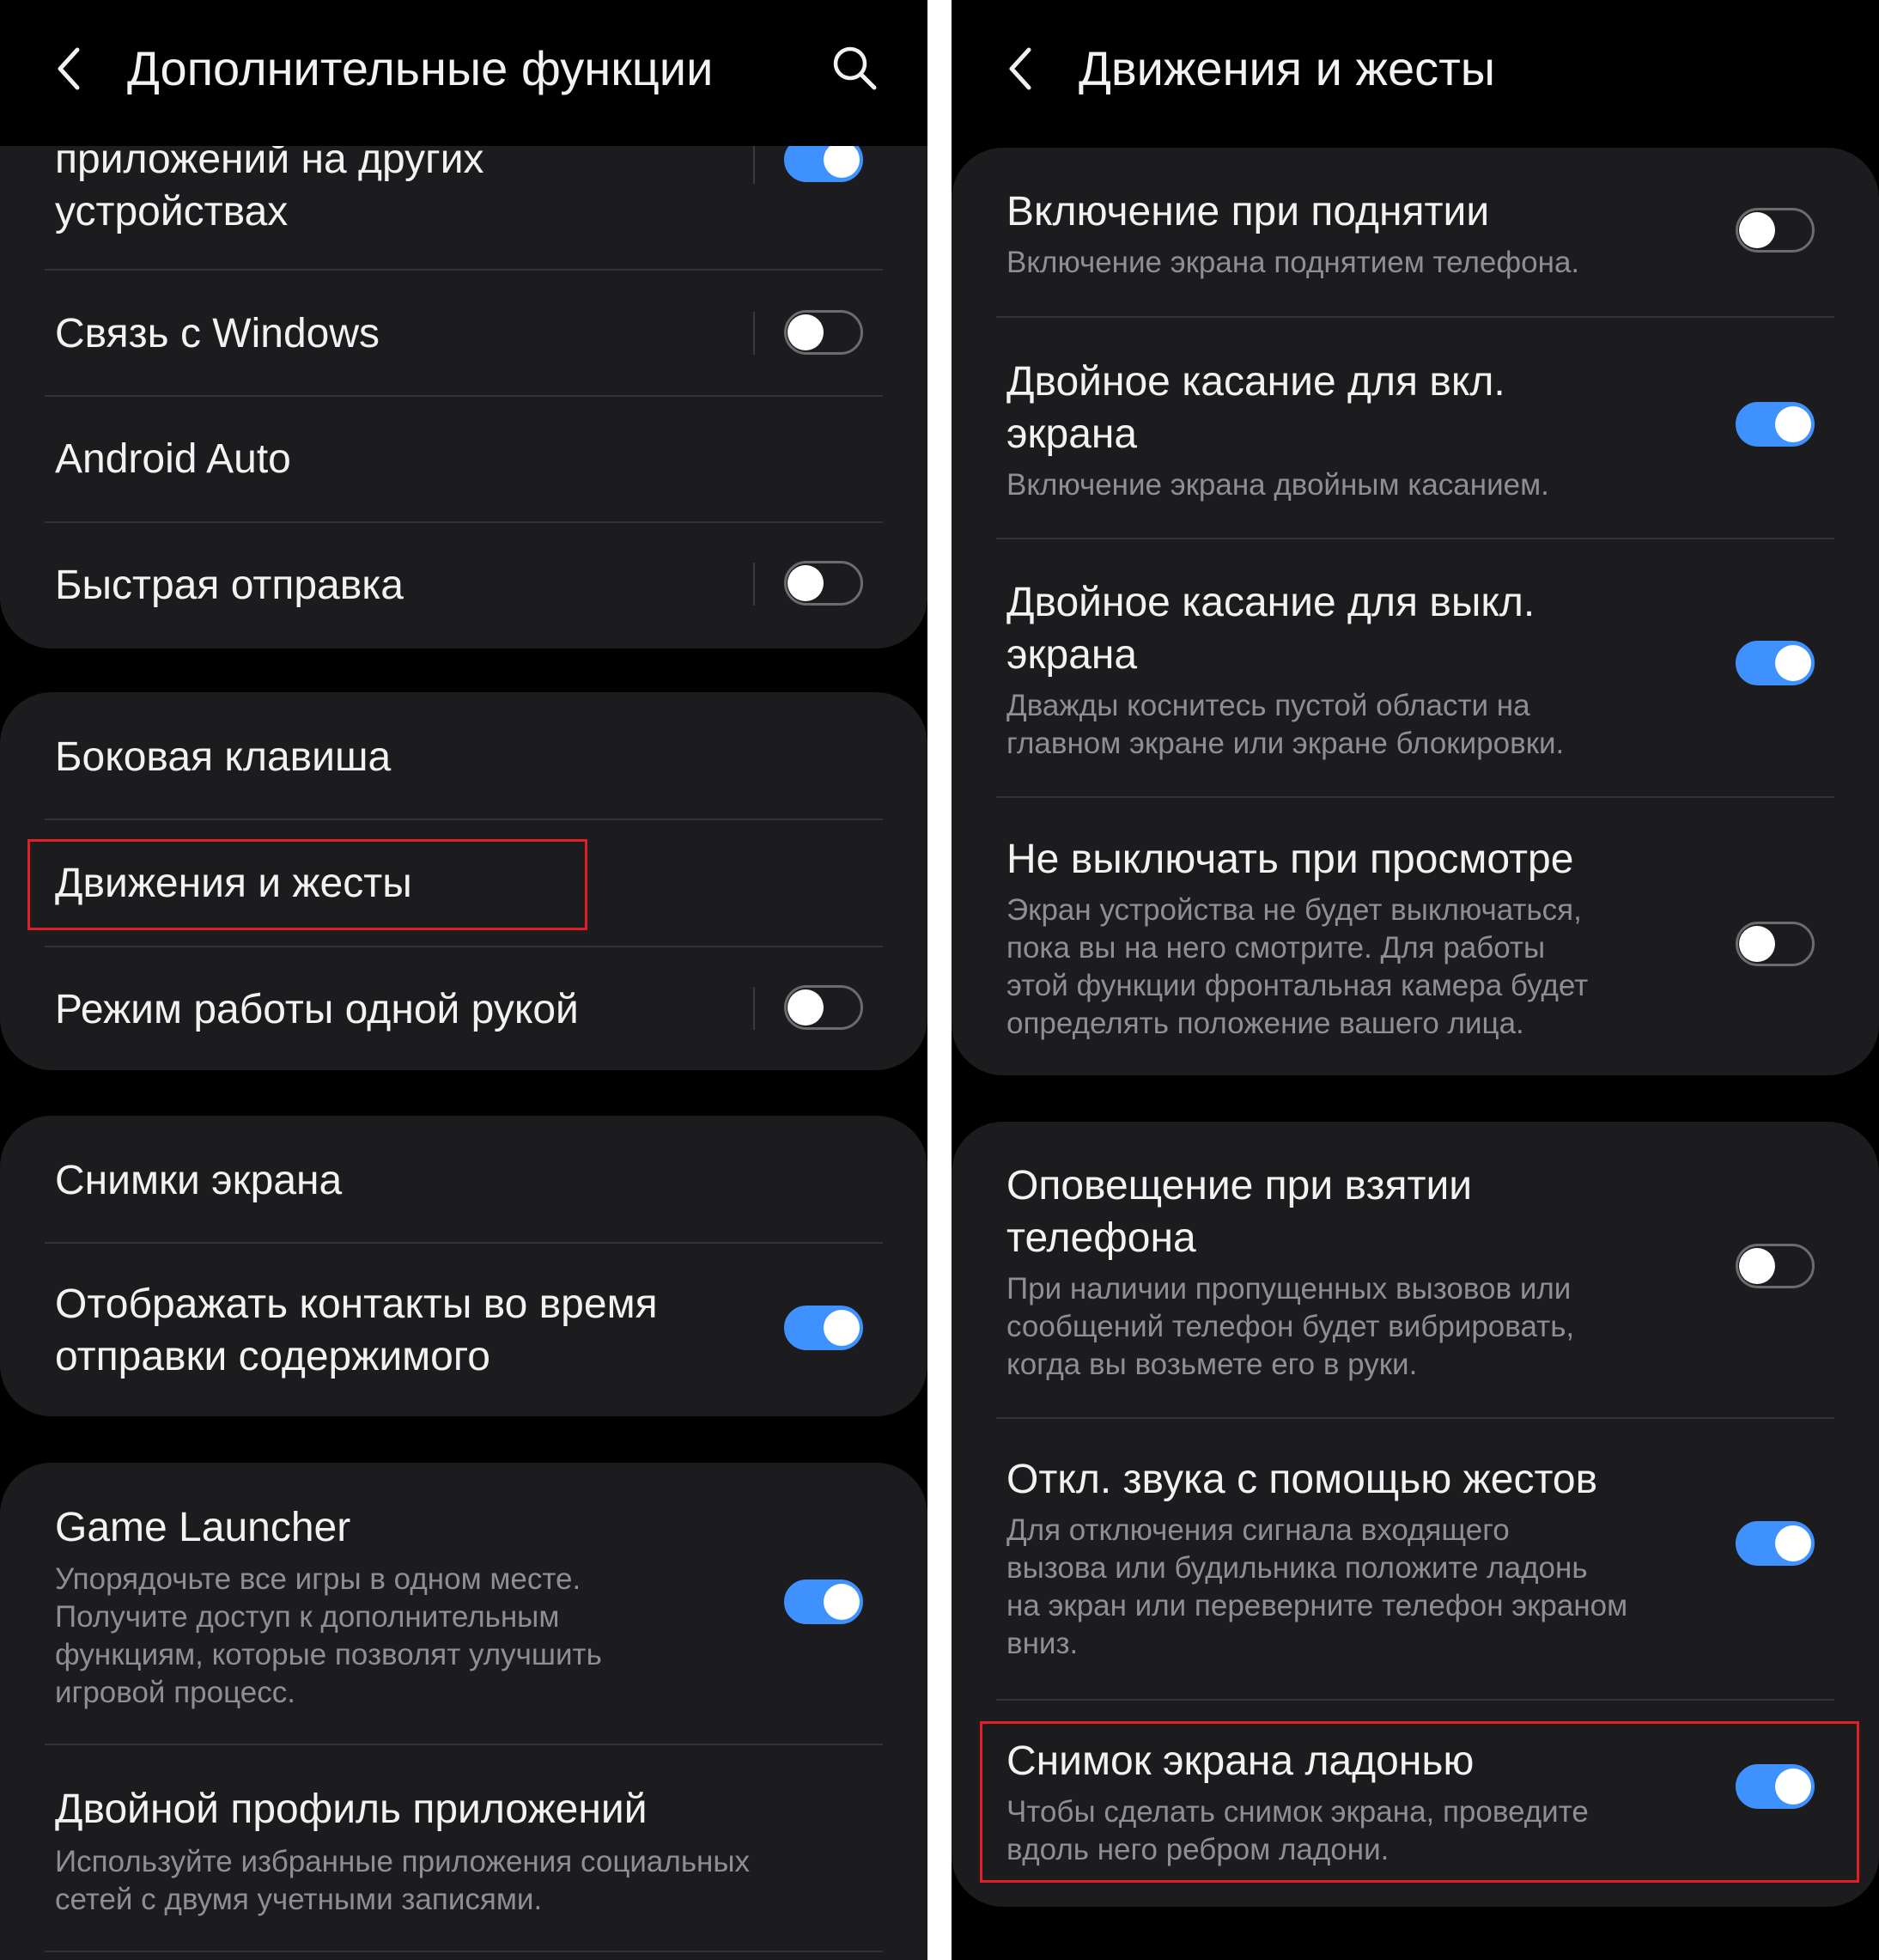  I want to click on setting-description: Упорядочьте все игры в одном месте., so click(318, 1579).